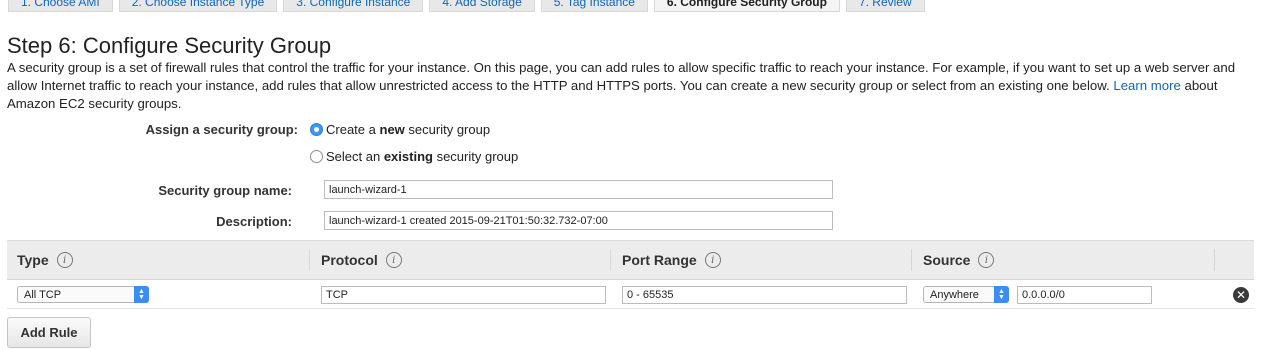  I want to click on rules-table-header: Type i Protocol i Port Range i Source i, so click(630, 260).